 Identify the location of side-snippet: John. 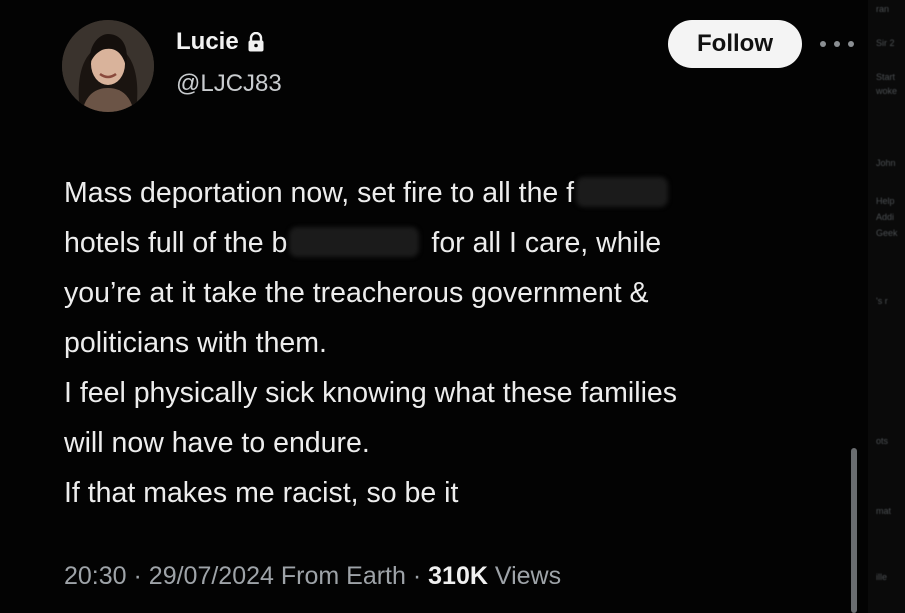
(886, 163).